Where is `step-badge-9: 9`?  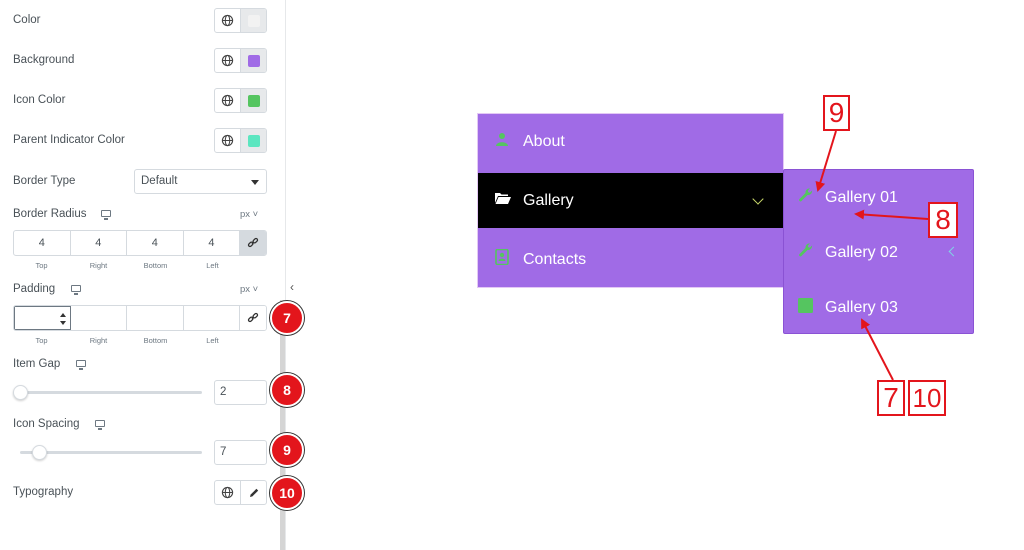
step-badge-9: 9 is located at coordinates (287, 450).